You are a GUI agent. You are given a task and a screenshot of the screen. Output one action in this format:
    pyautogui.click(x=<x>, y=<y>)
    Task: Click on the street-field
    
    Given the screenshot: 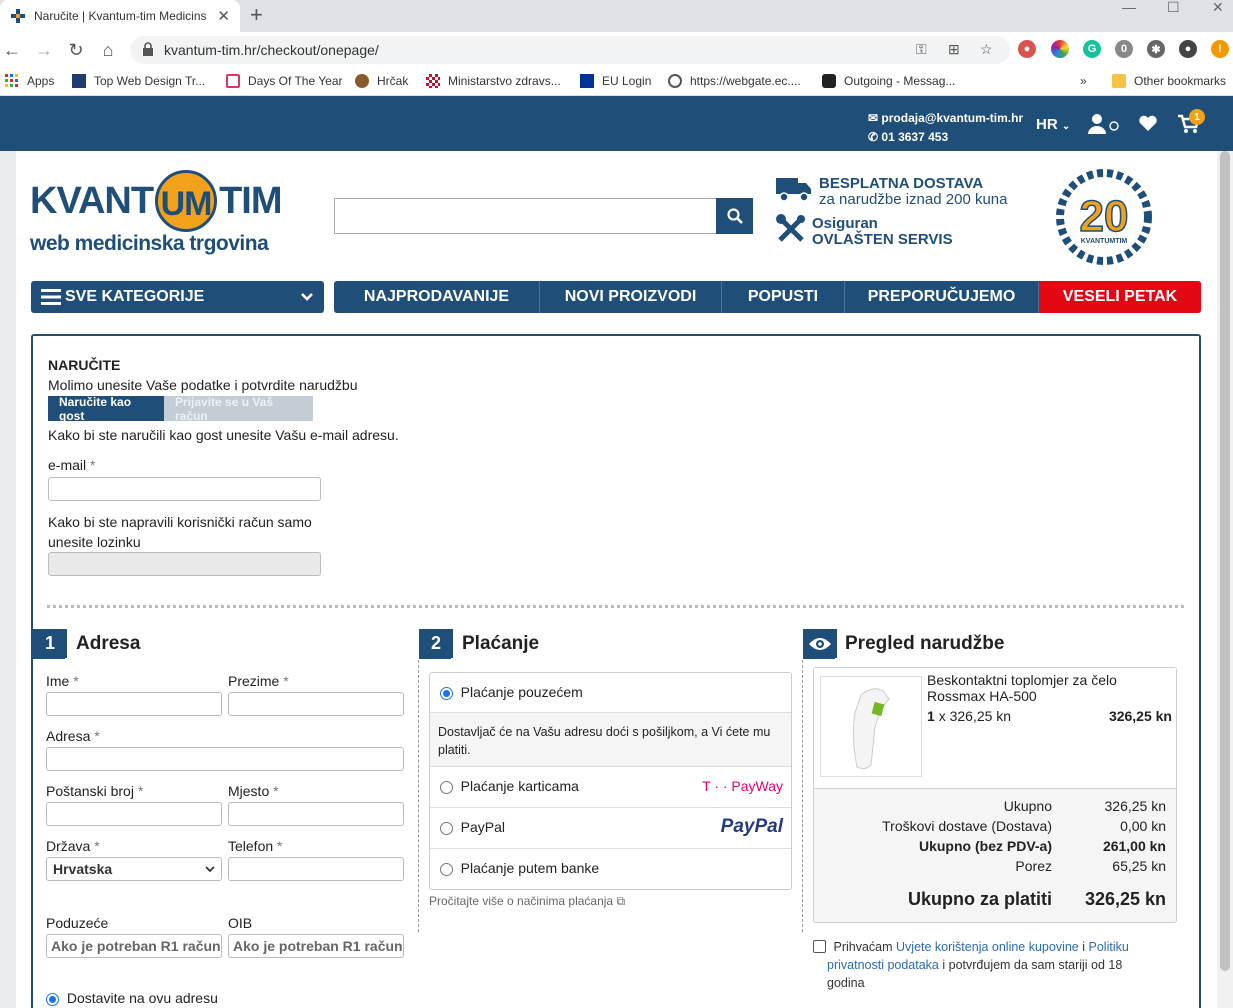 What is the action you would take?
    pyautogui.click(x=225, y=759)
    